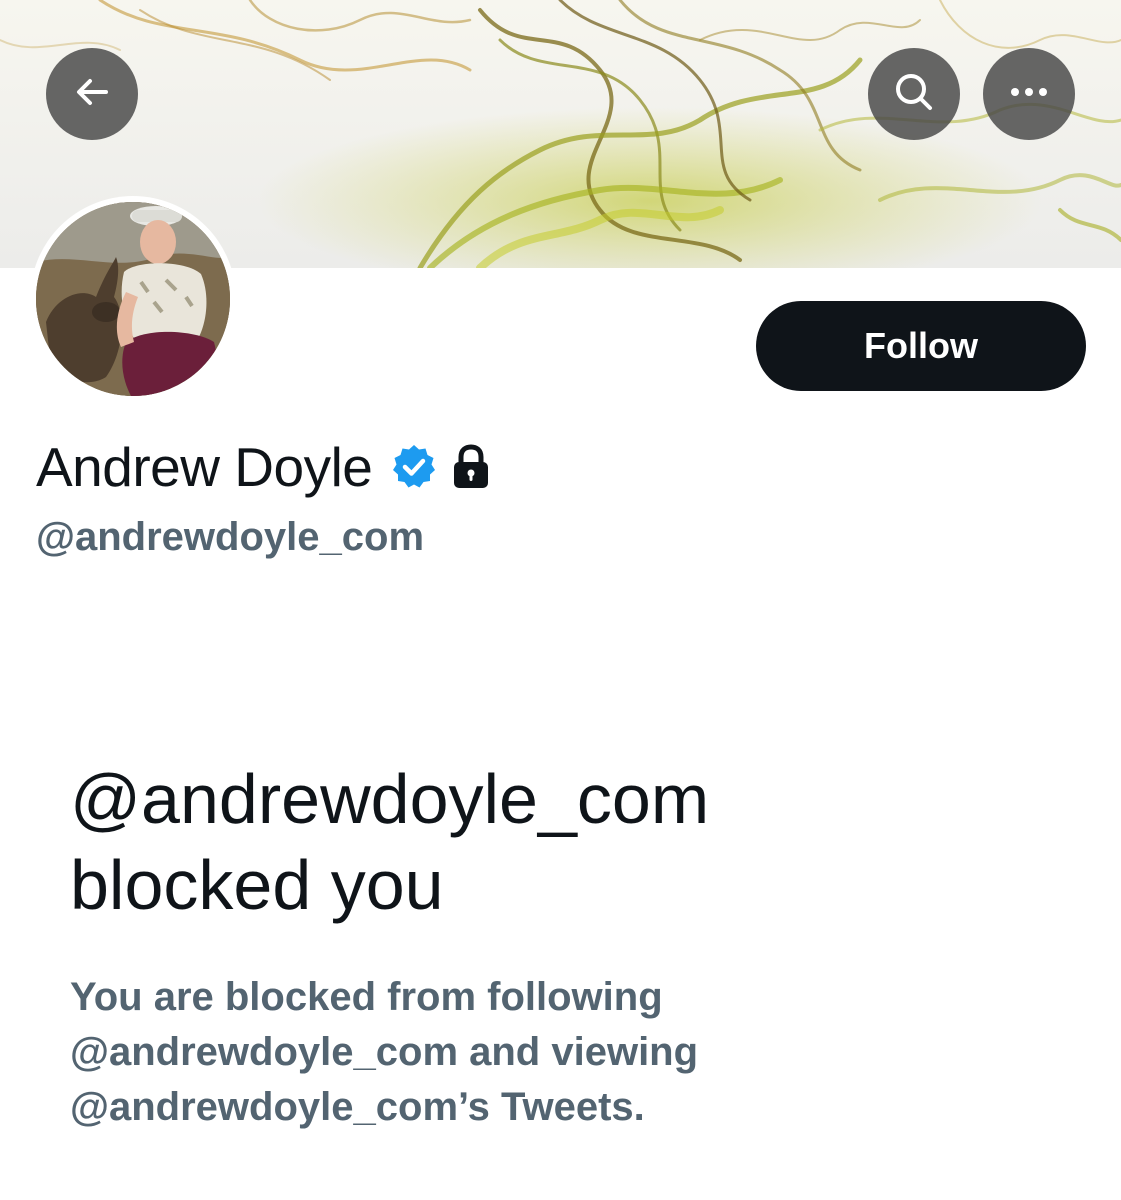 The width and height of the screenshot is (1121, 1200). I want to click on blocked-description-line: @andrewdoyle_com and viewing, so click(384, 1052).